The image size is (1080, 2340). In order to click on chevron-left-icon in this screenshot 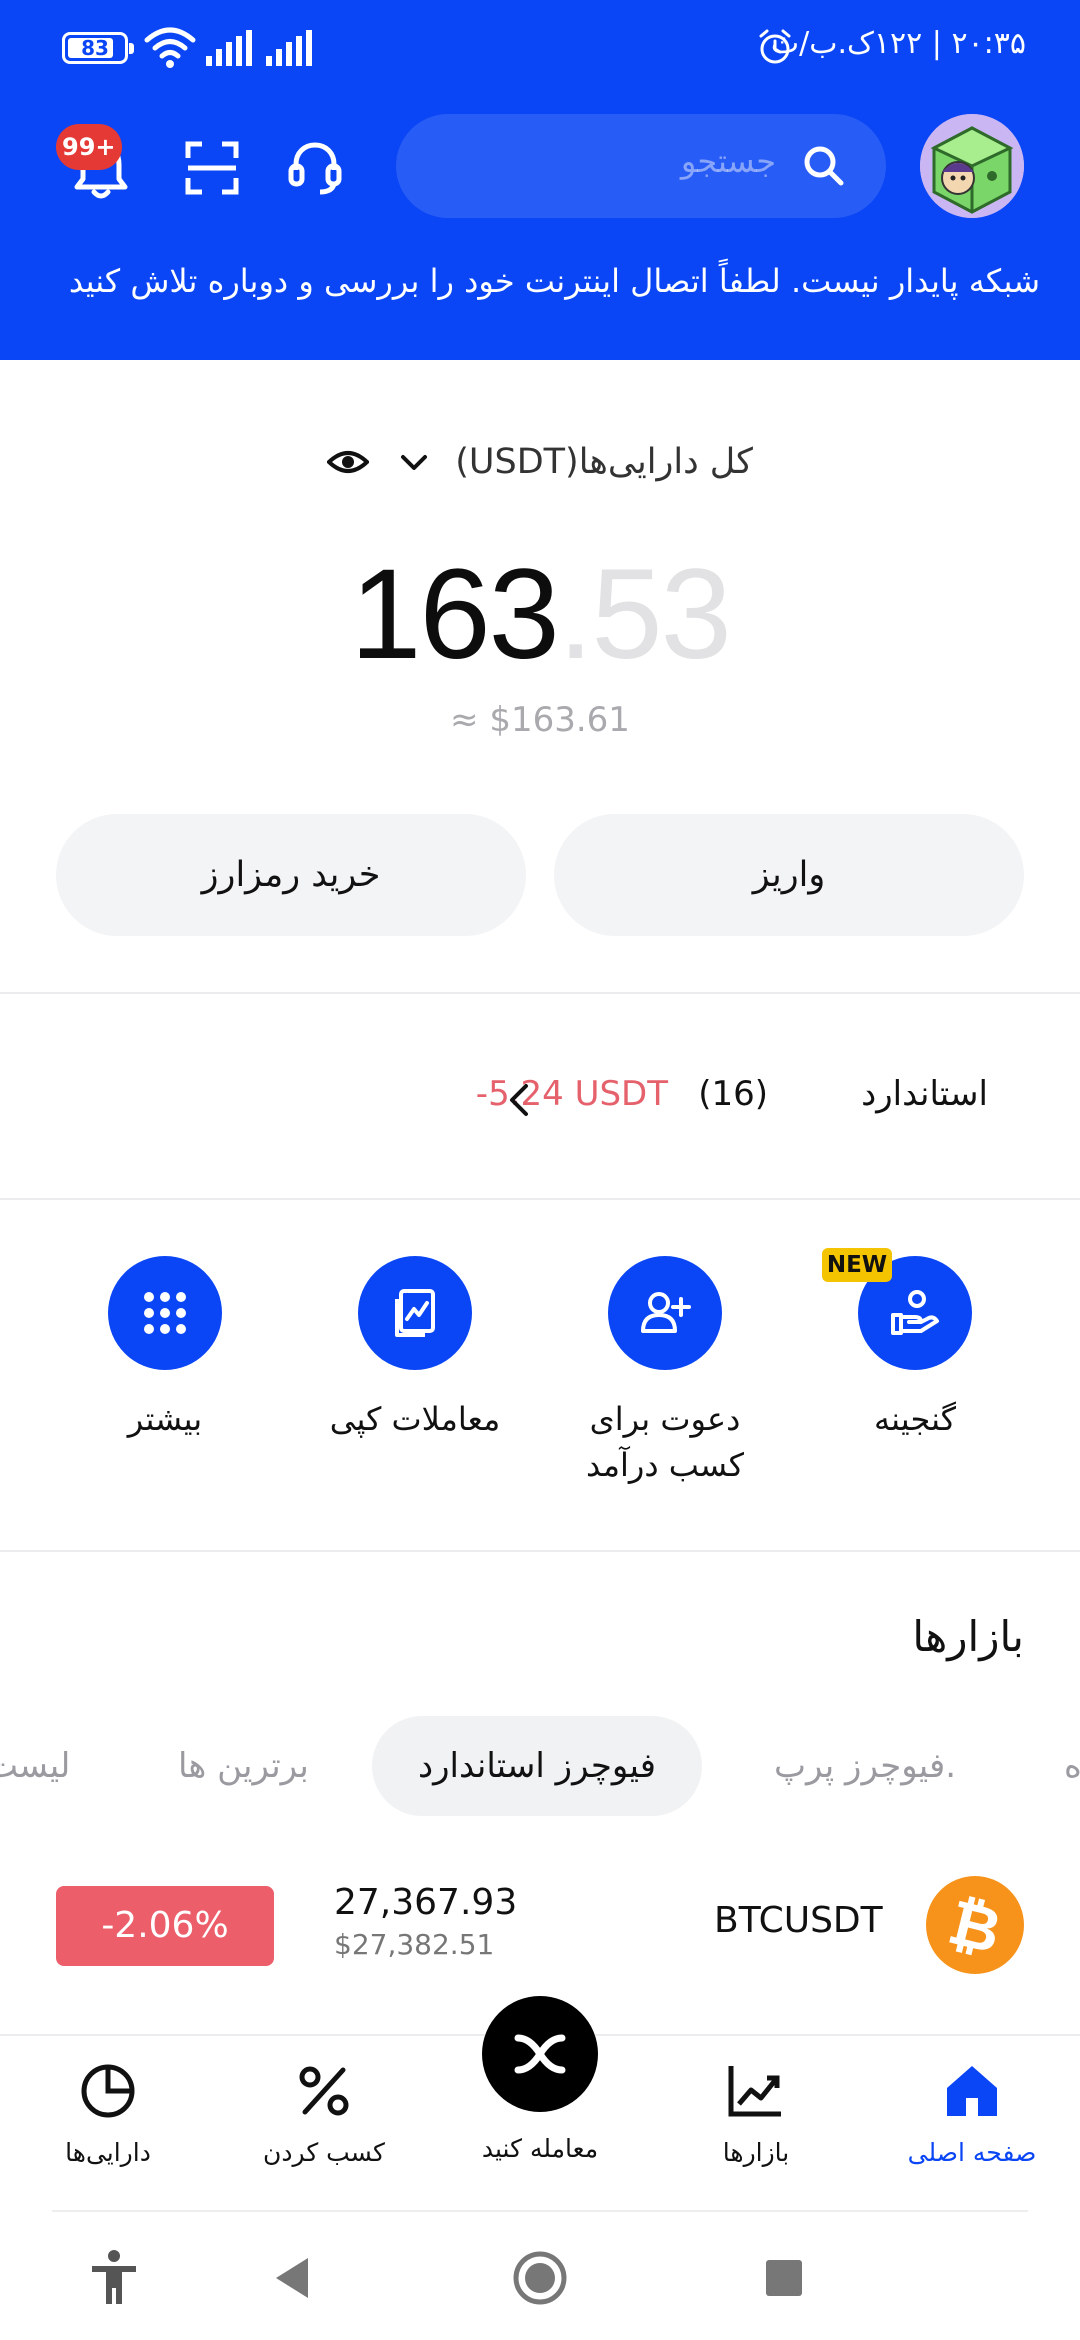, I will do `click(519, 1100)`.